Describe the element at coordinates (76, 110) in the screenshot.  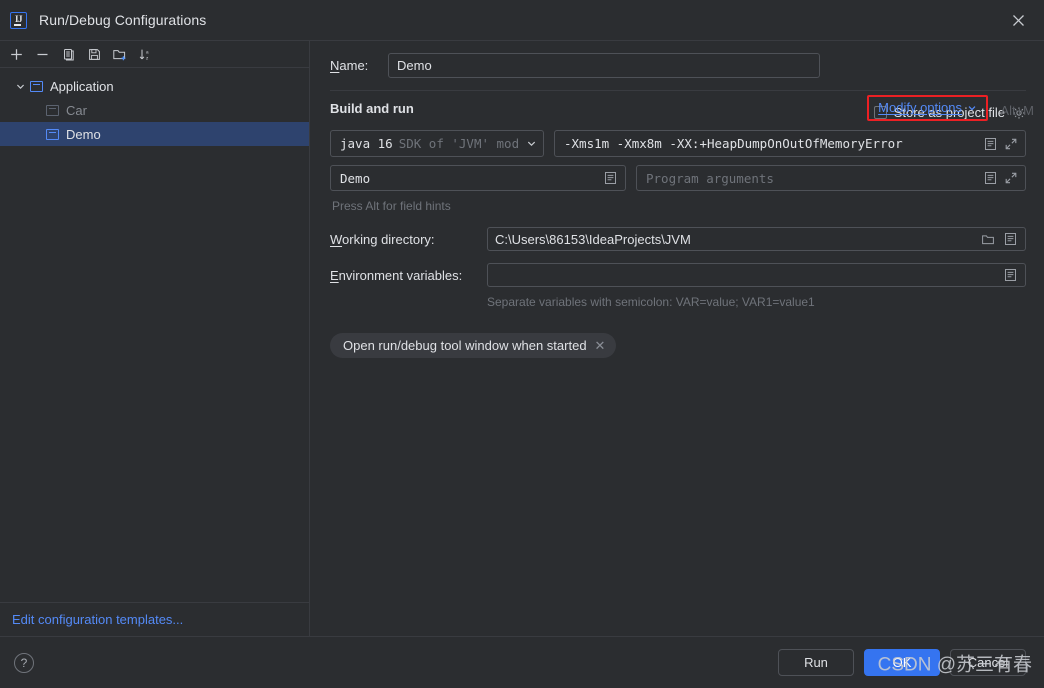
I see `tree-item-label: Car` at that location.